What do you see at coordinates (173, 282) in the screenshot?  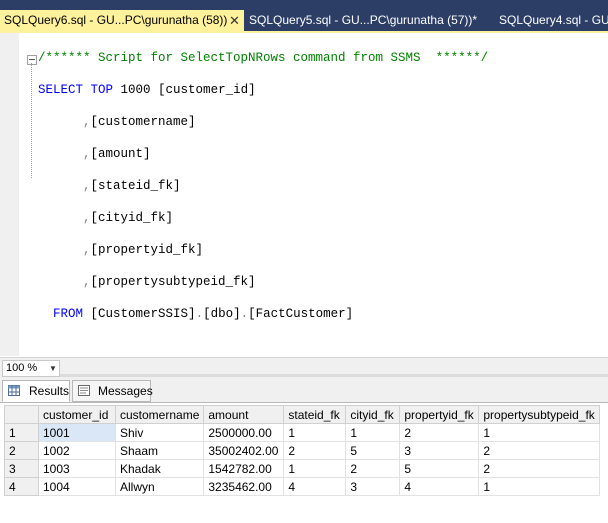 I see `sql-column: [propertysubtypeid_fk]` at bounding box center [173, 282].